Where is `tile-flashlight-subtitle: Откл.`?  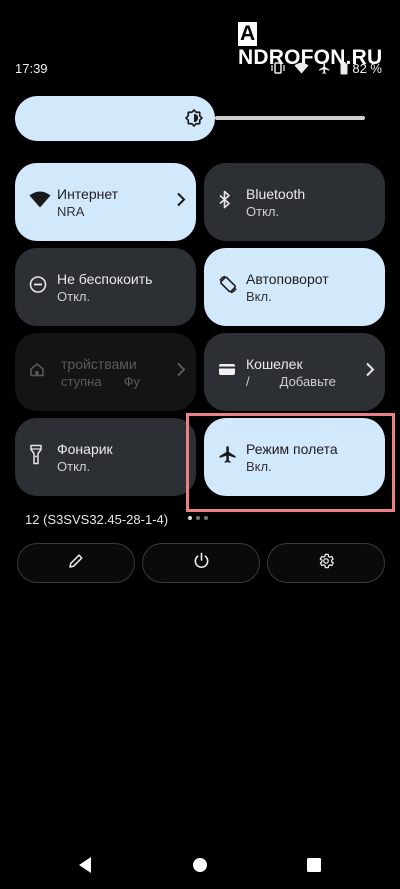
tile-flashlight-subtitle: Откл. is located at coordinates (74, 466).